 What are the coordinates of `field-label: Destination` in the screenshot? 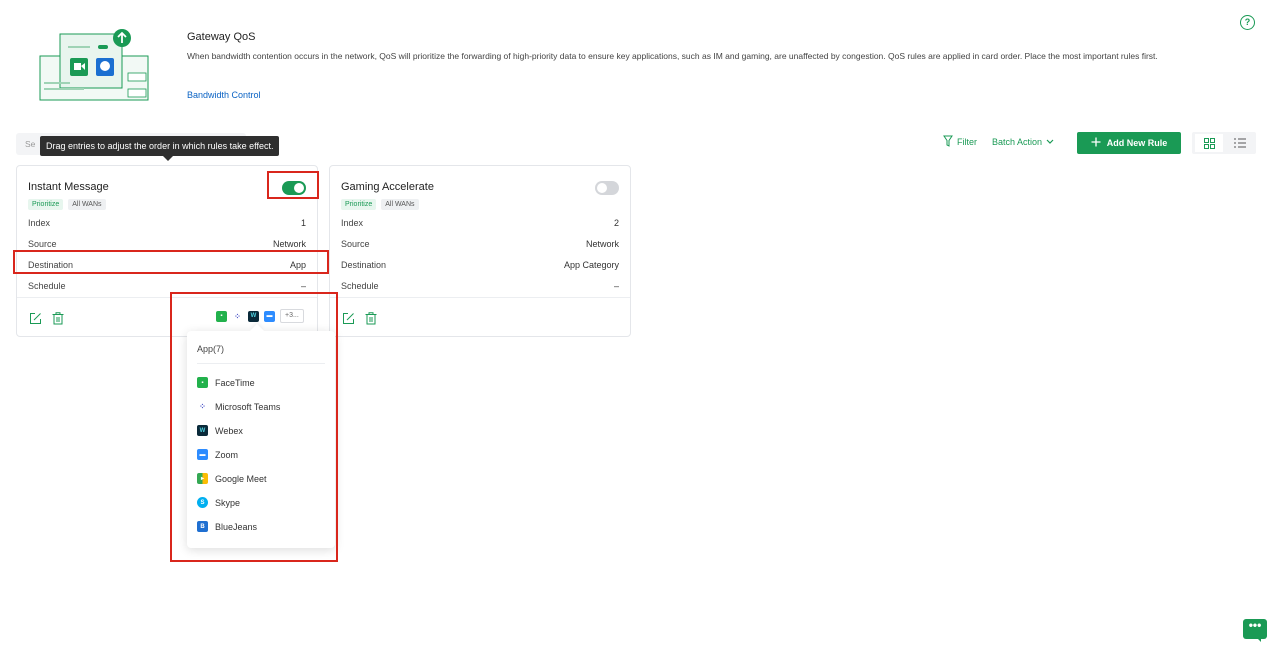 It's located at (364, 265).